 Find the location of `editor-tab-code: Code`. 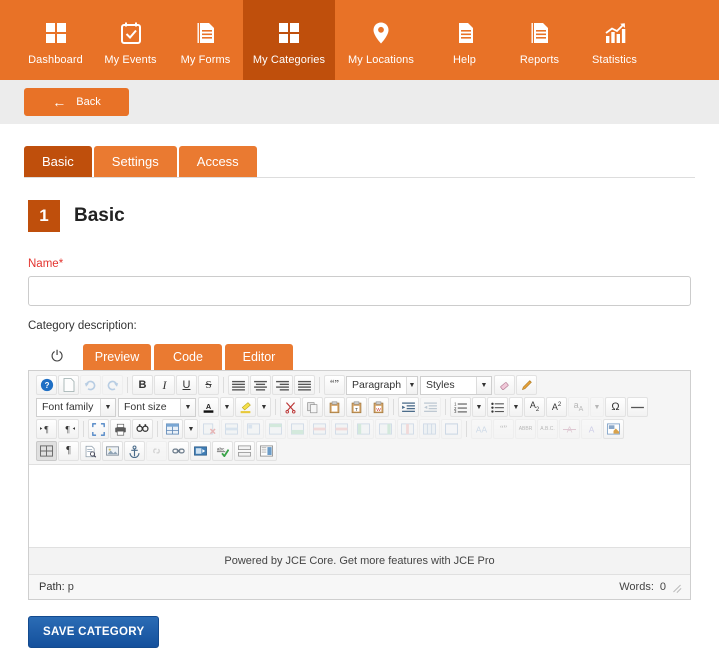

editor-tab-code: Code is located at coordinates (188, 356).